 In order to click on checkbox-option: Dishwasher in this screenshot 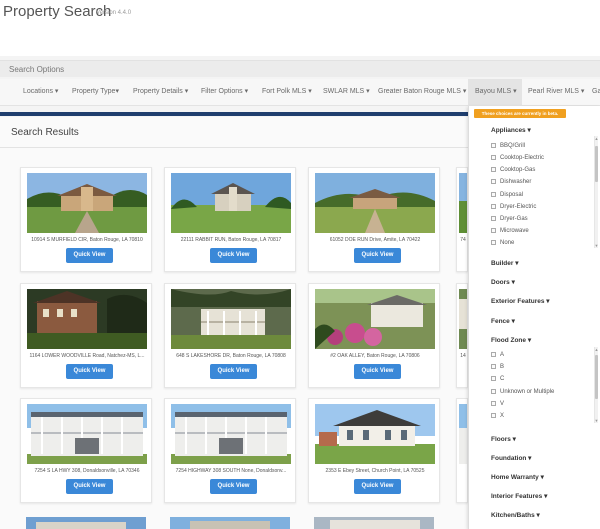, I will do `click(511, 182)`.